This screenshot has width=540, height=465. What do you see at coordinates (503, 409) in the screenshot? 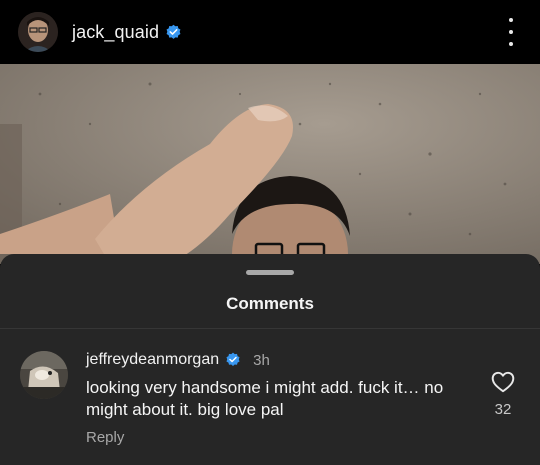
I see `like-count: 32` at bounding box center [503, 409].